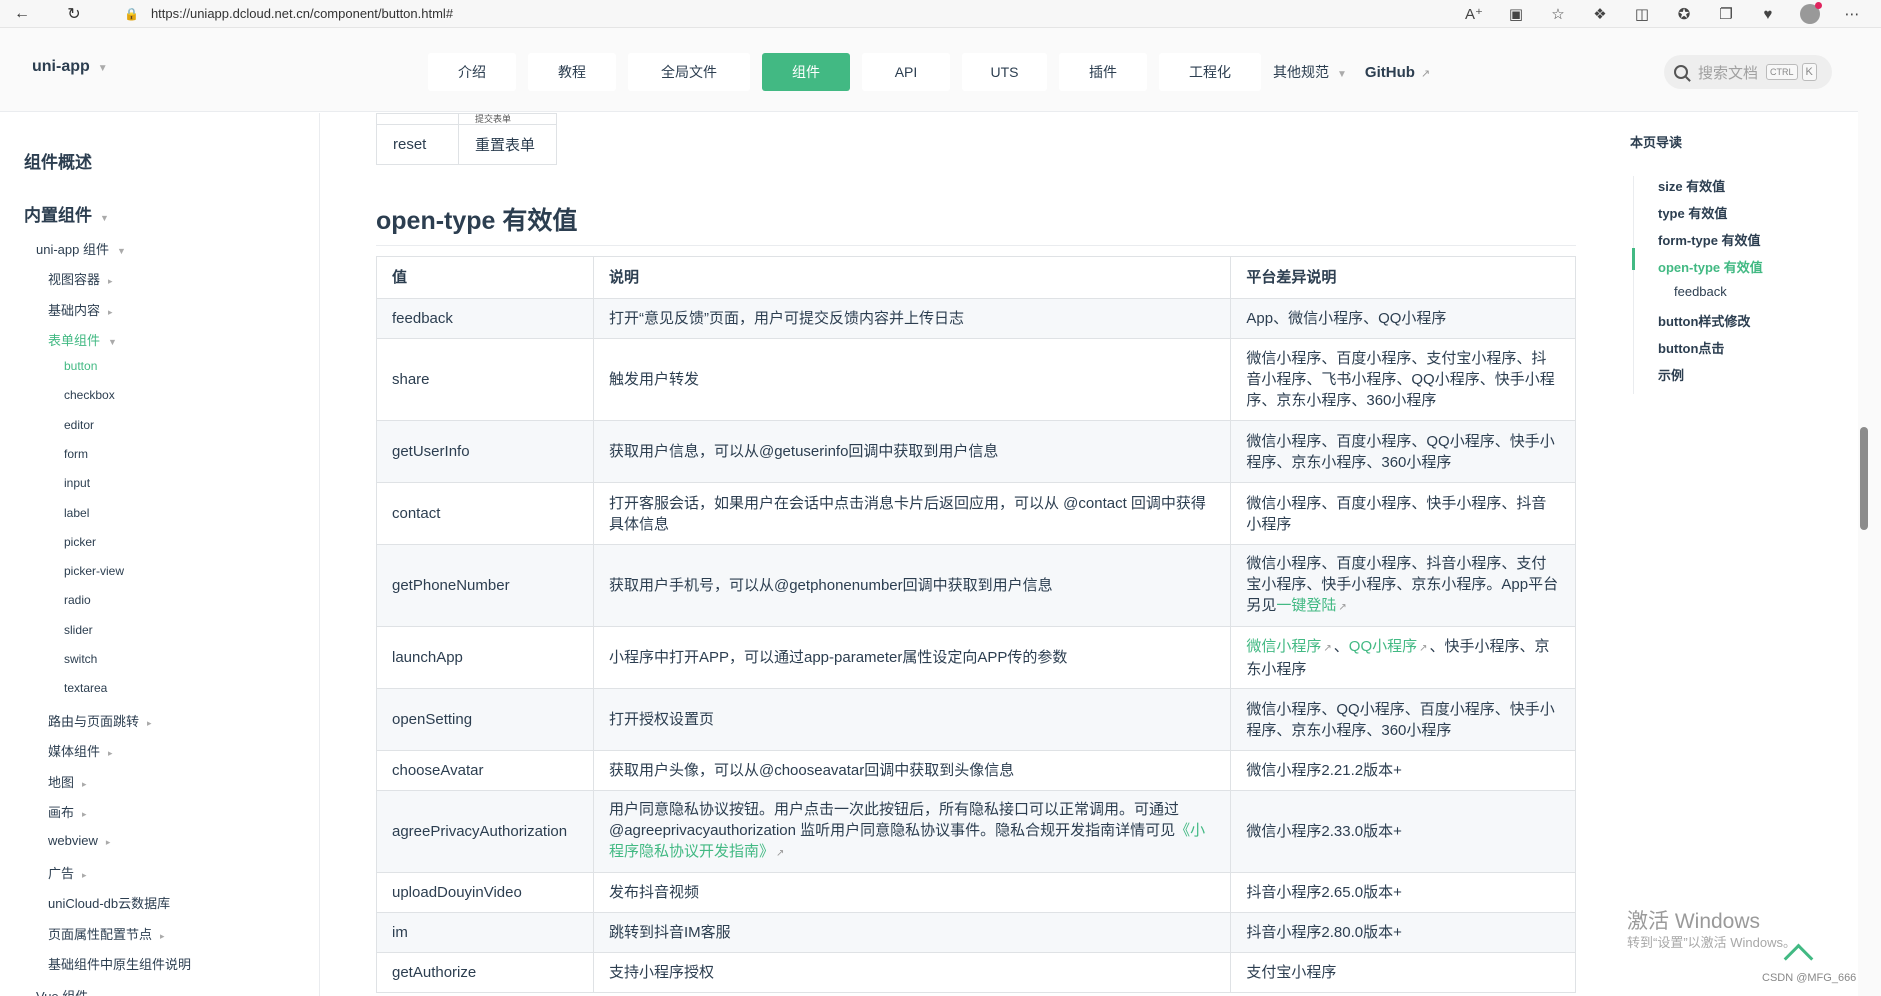 This screenshot has height=996, width=1881. What do you see at coordinates (485, 657) in the screenshot?
I see `value-cell: launchApp` at bounding box center [485, 657].